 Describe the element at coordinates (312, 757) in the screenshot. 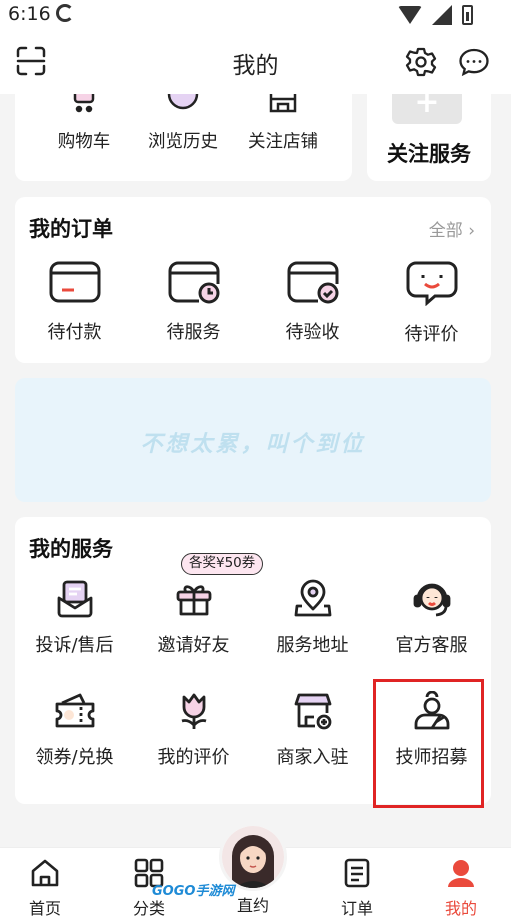

I see `service-label: 商家入驻` at that location.